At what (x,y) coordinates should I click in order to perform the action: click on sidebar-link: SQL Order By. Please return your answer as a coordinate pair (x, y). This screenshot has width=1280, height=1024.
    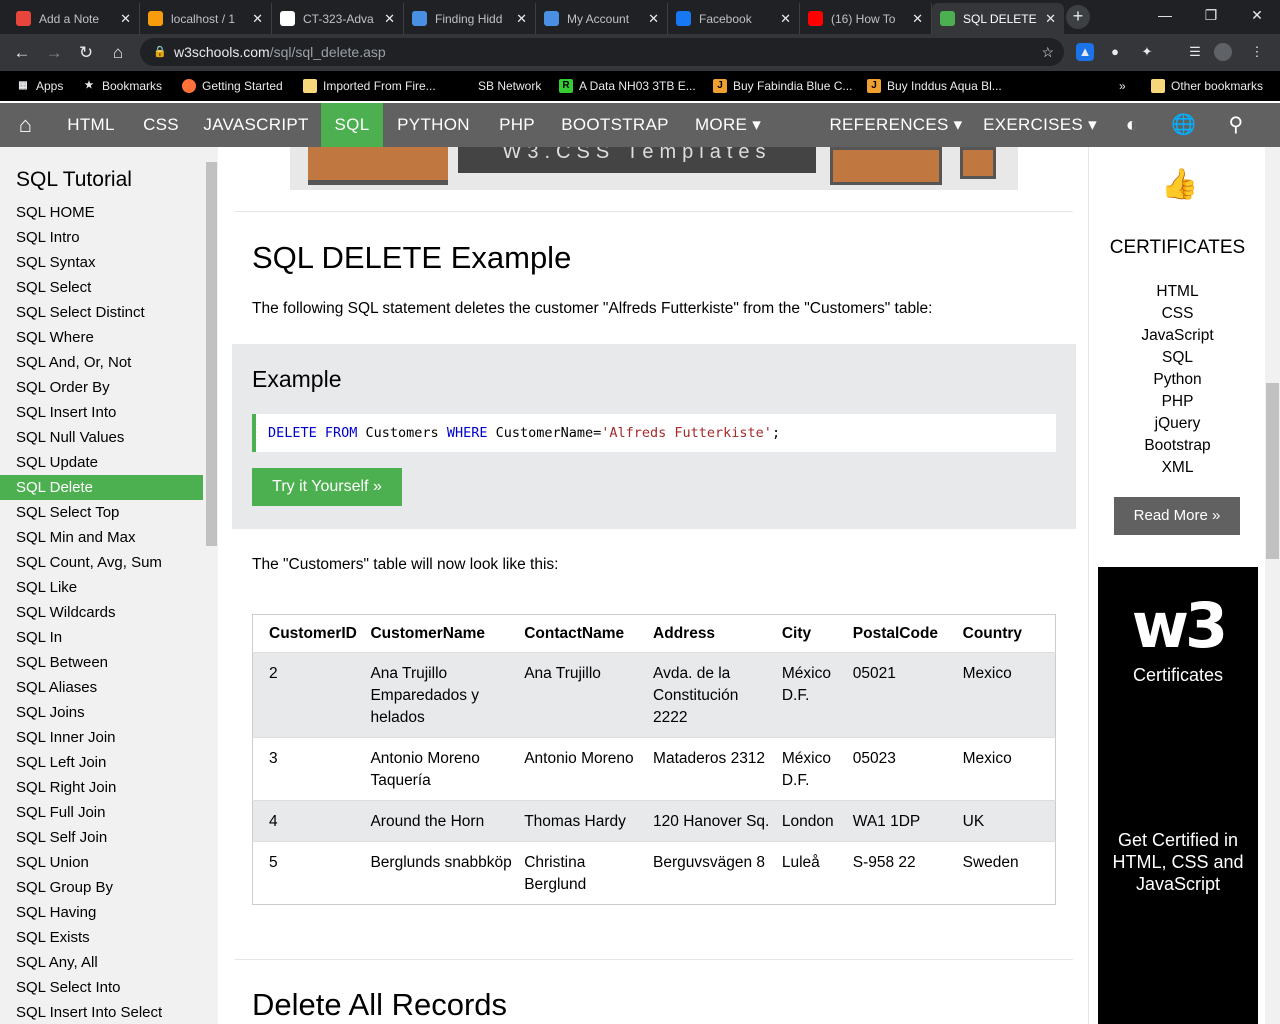
    Looking at the image, I should click on (101, 387).